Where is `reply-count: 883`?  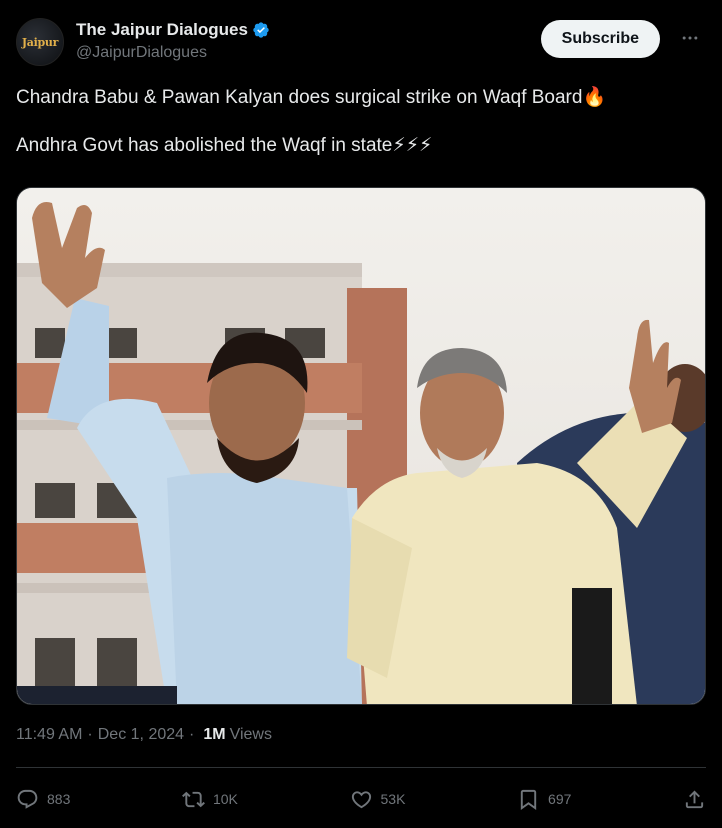 reply-count: 883 is located at coordinates (59, 799).